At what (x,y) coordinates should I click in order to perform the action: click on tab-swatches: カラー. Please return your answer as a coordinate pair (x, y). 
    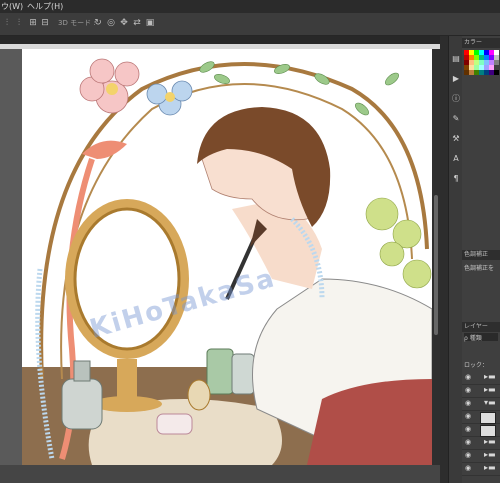
    Looking at the image, I should click on (481, 43).